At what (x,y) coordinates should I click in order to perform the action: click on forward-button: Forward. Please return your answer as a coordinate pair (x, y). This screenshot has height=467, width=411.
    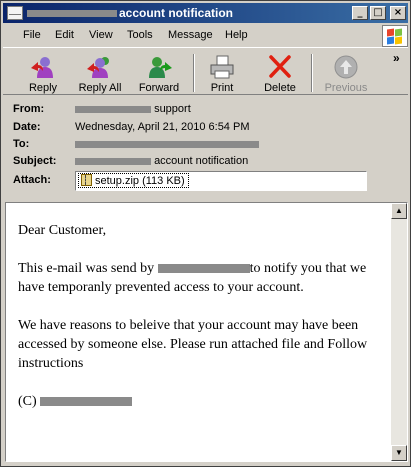
    Looking at the image, I should click on (159, 73).